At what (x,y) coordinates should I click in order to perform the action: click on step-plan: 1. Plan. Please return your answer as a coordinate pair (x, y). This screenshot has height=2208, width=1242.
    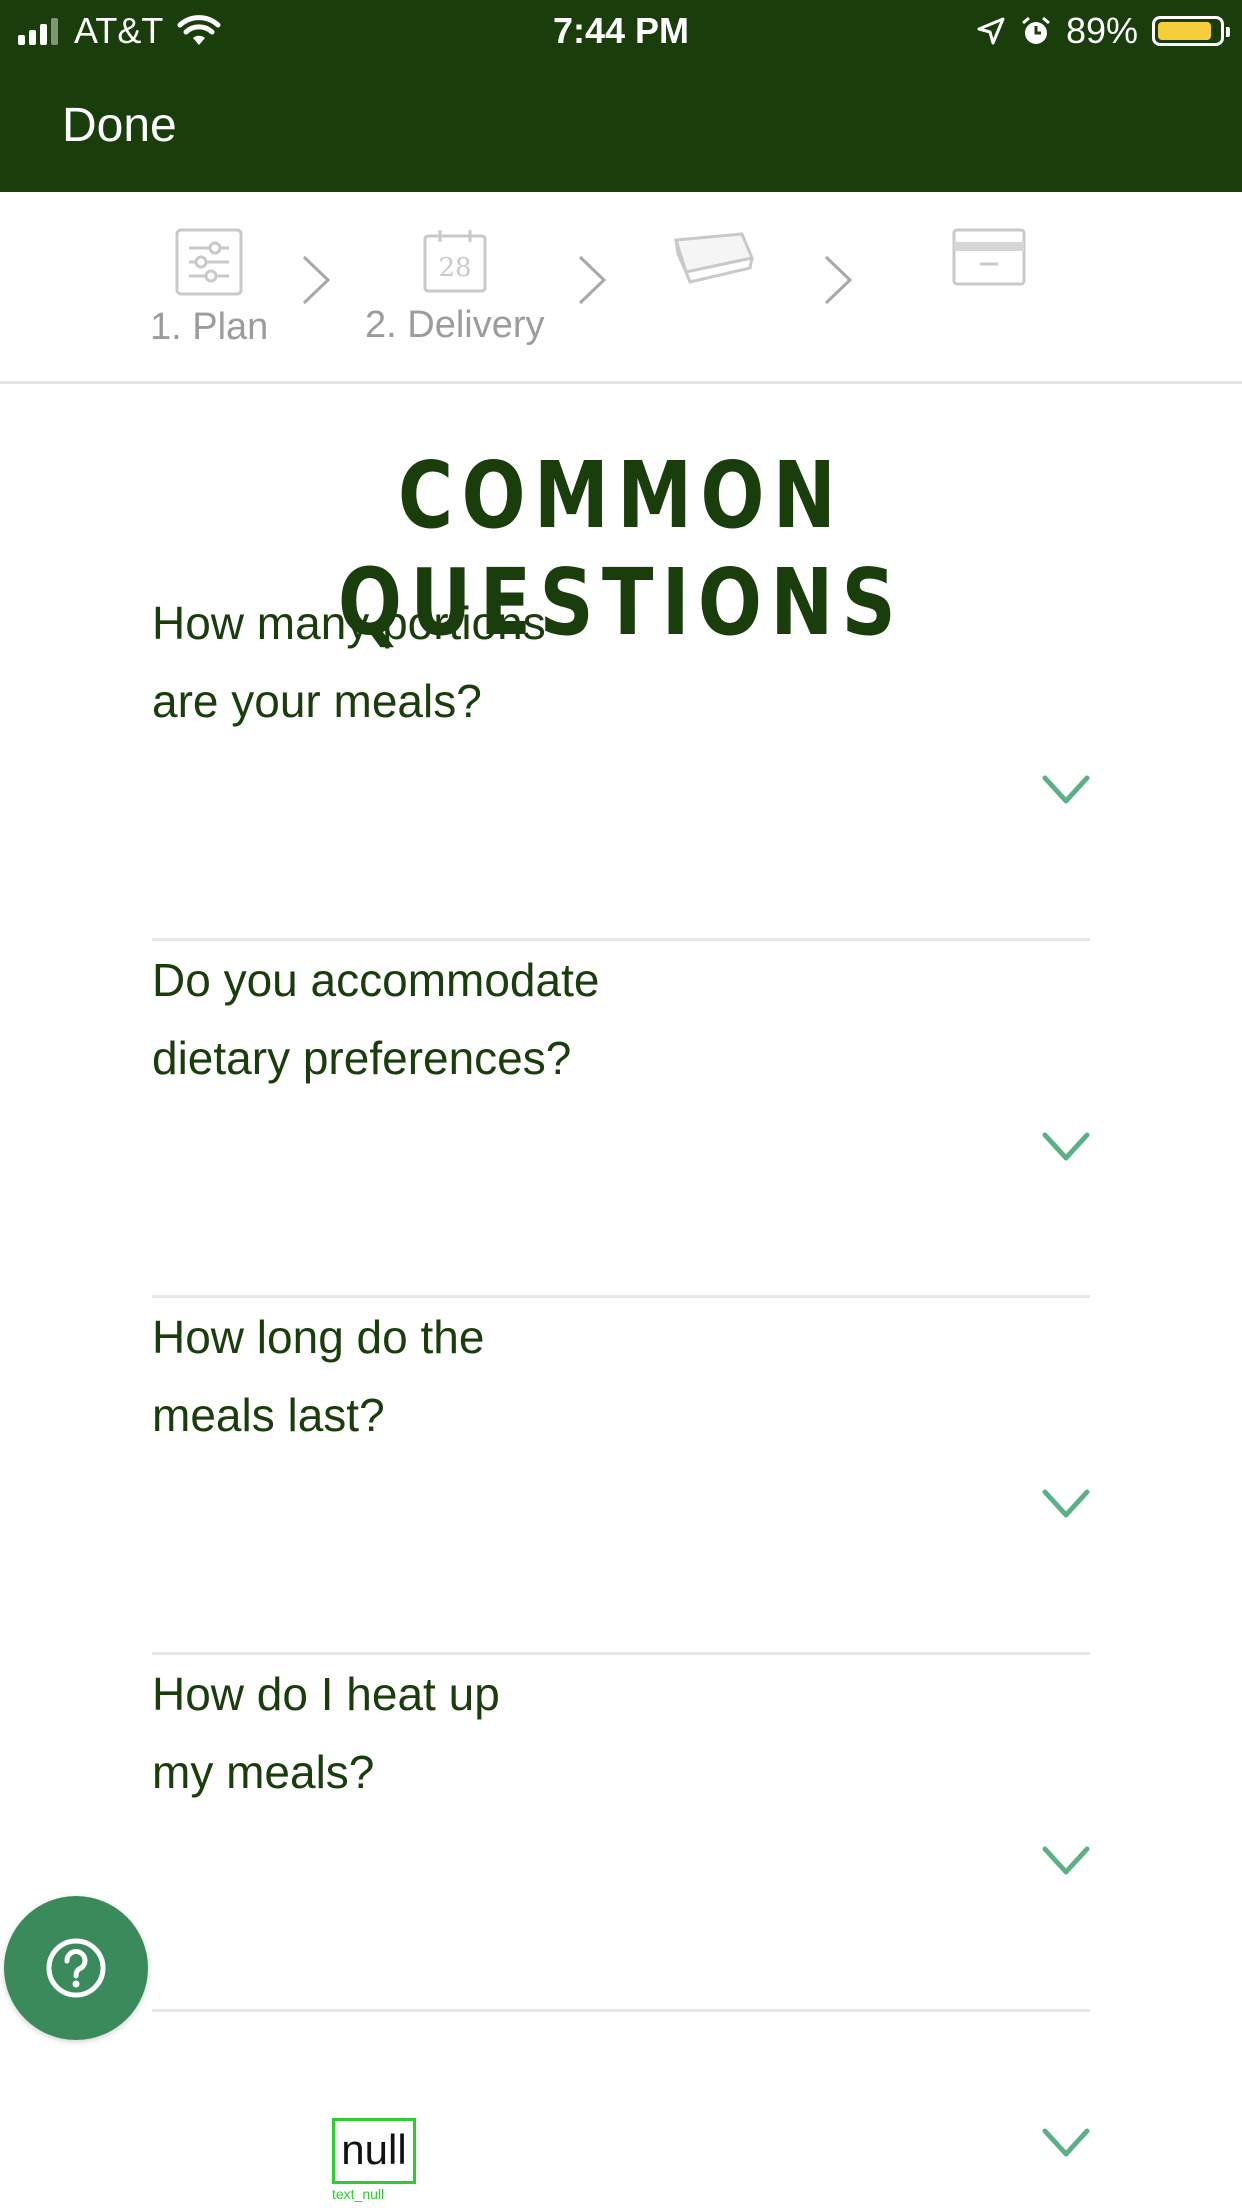
    Looking at the image, I should click on (209, 288).